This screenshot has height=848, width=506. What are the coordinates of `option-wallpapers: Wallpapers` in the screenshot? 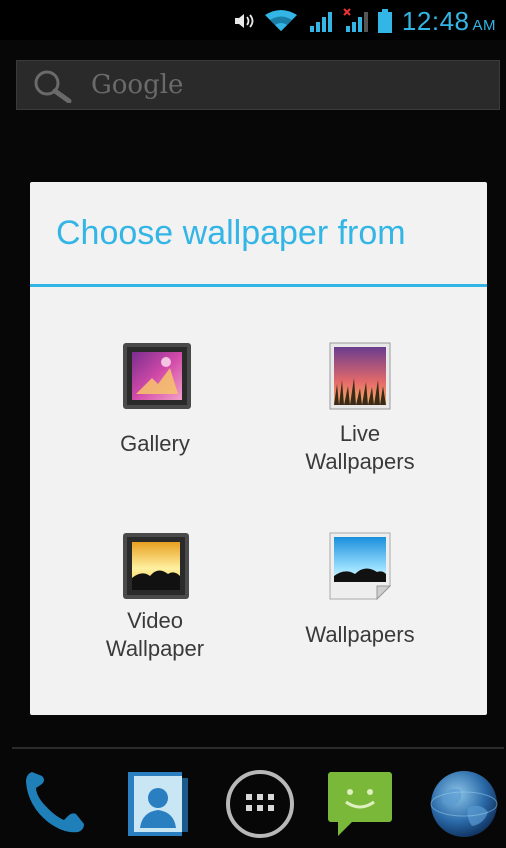 It's located at (360, 602).